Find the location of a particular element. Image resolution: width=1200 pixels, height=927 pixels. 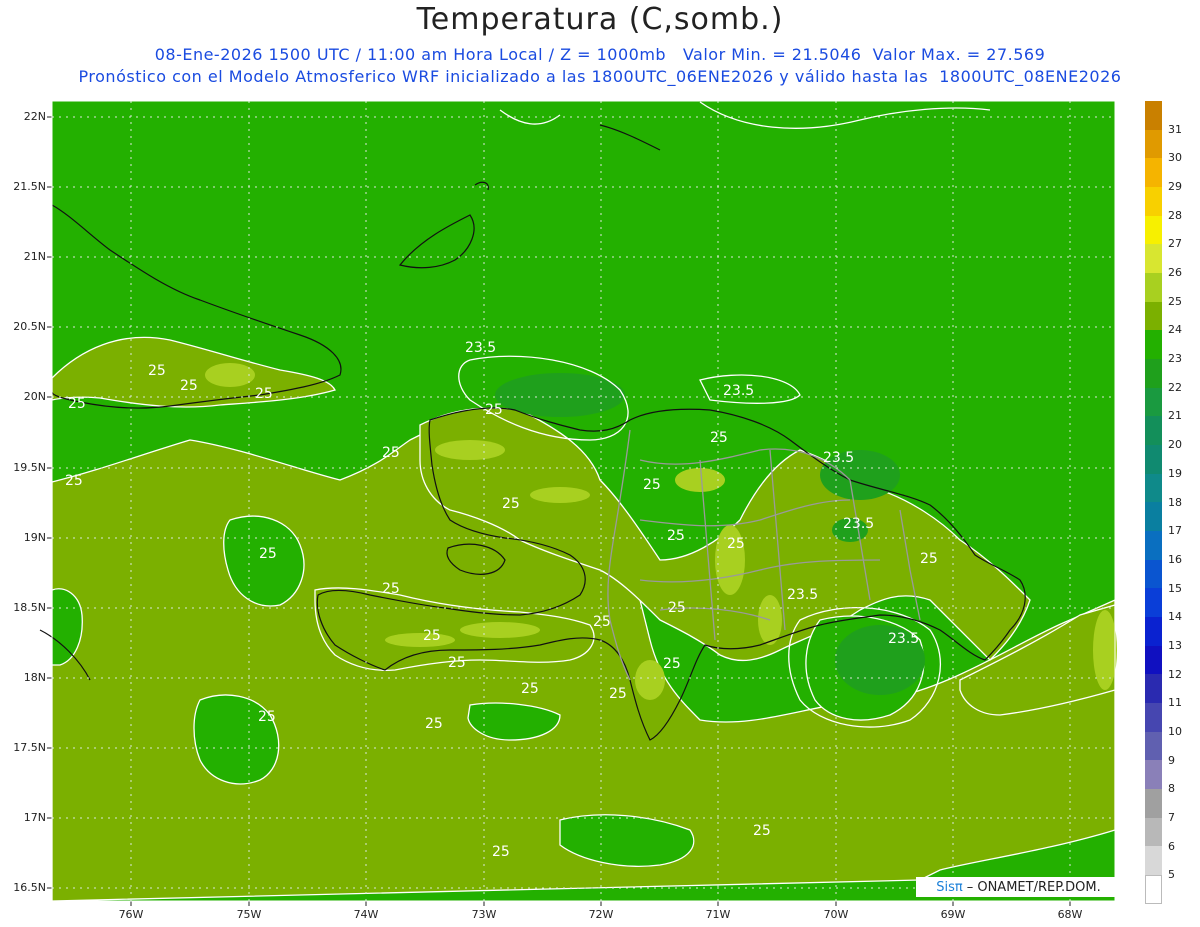

lat-label: 20.5N is located at coordinates (29, 326).